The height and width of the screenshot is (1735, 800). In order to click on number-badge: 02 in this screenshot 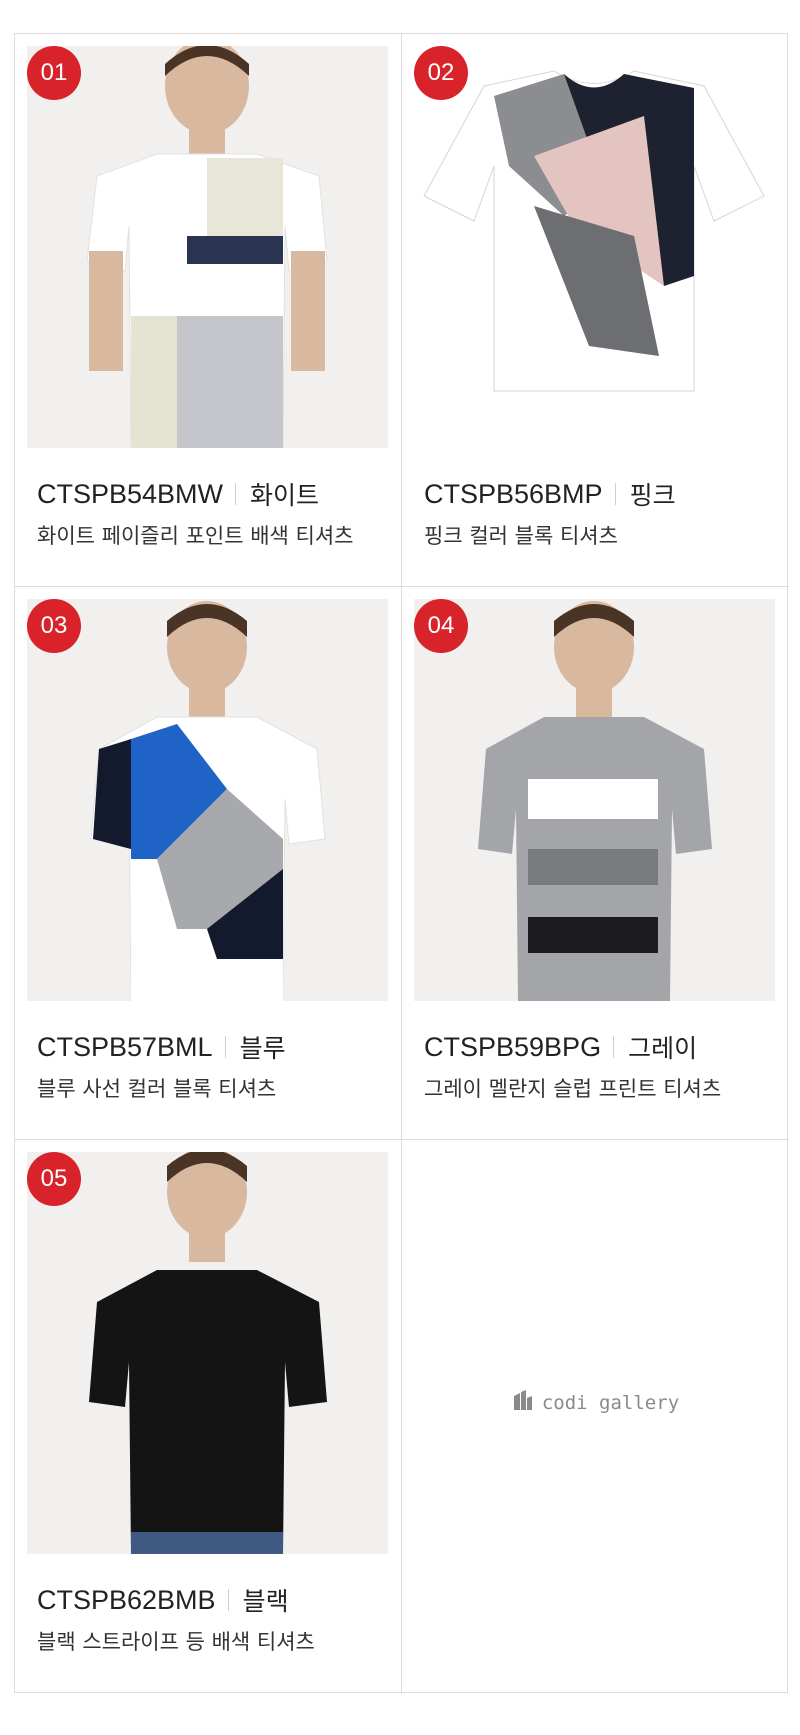, I will do `click(441, 73)`.